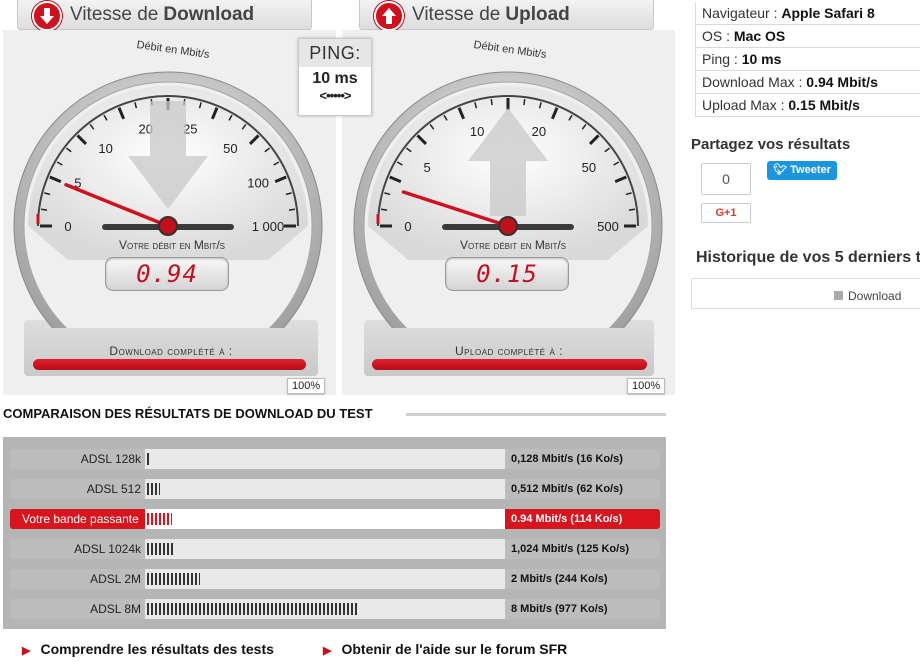 Image resolution: width=920 pixels, height=671 pixels. Describe the element at coordinates (77, 459) in the screenshot. I see `comparison-name: ADSL 128k` at that location.